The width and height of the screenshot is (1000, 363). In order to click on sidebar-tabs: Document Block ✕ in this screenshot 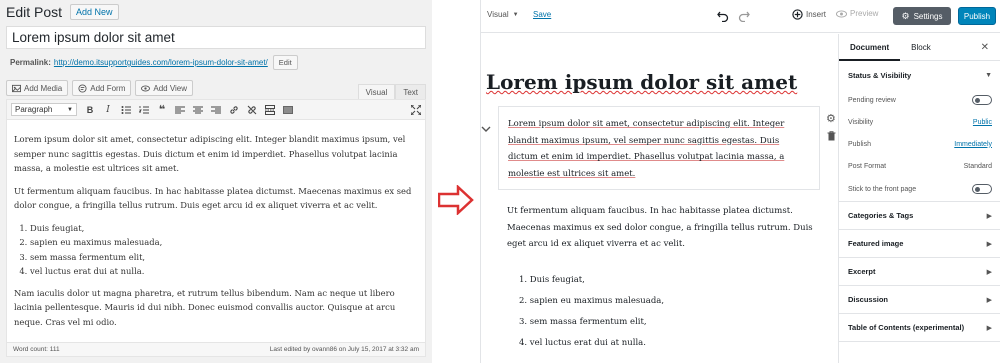, I will do `click(919, 47)`.